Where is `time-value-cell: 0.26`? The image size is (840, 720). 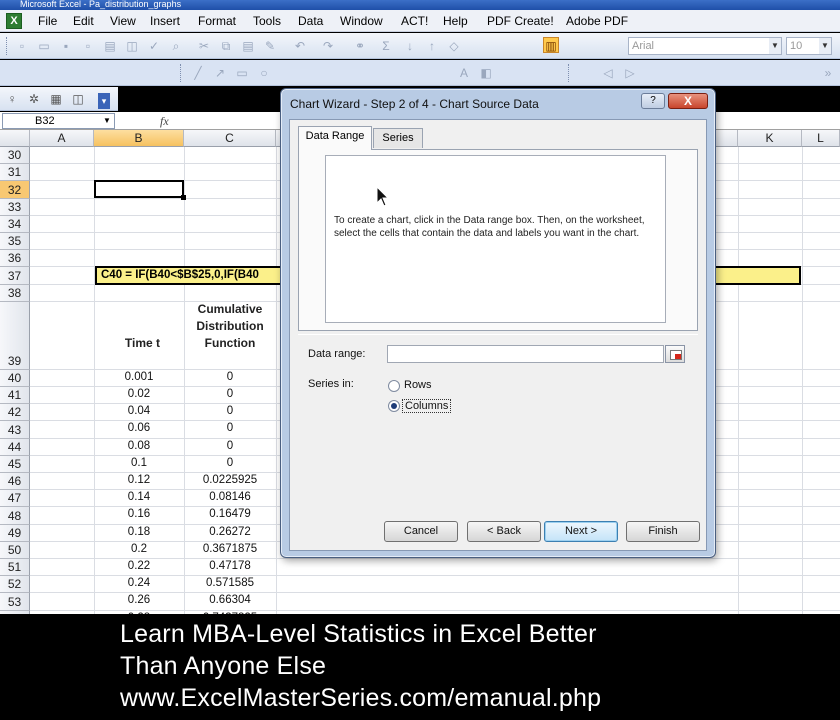 time-value-cell: 0.26 is located at coordinates (139, 600).